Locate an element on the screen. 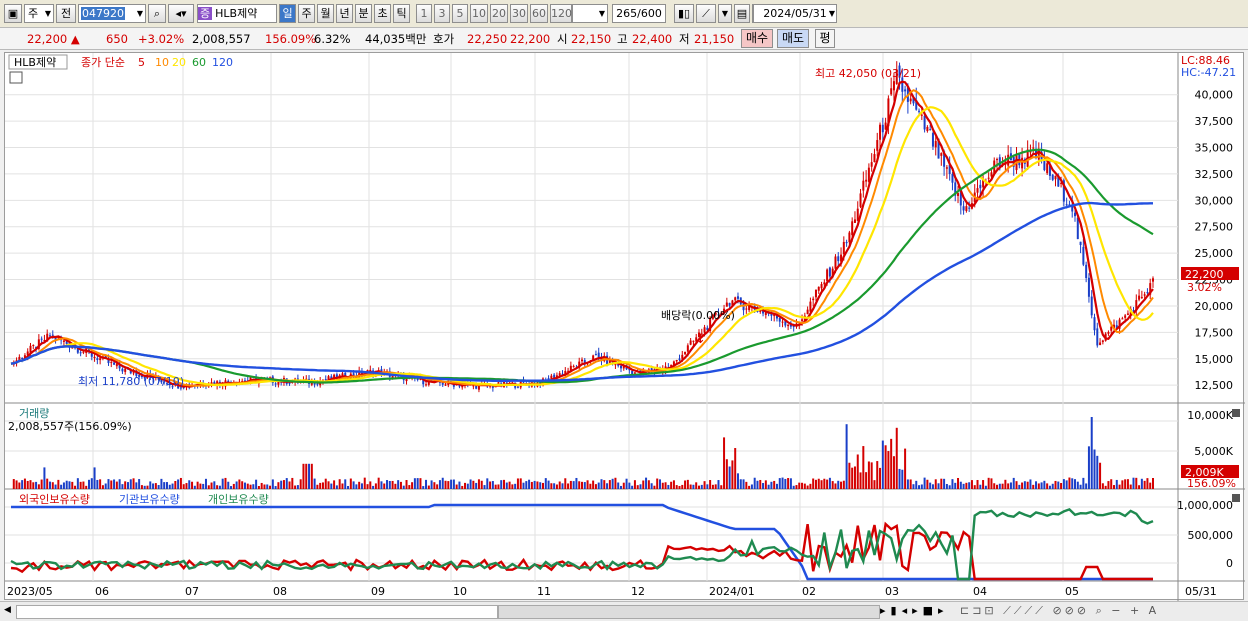  period-tab: 틱 is located at coordinates (401, 13).